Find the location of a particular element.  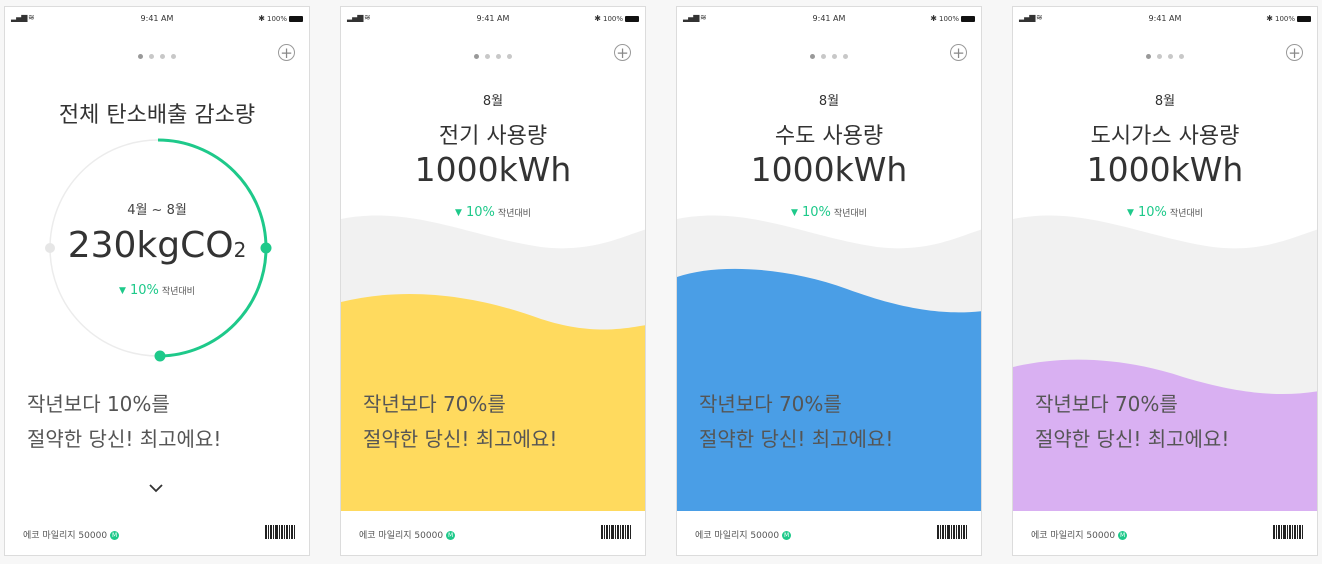

ring-handle-bottom is located at coordinates (160, 356).